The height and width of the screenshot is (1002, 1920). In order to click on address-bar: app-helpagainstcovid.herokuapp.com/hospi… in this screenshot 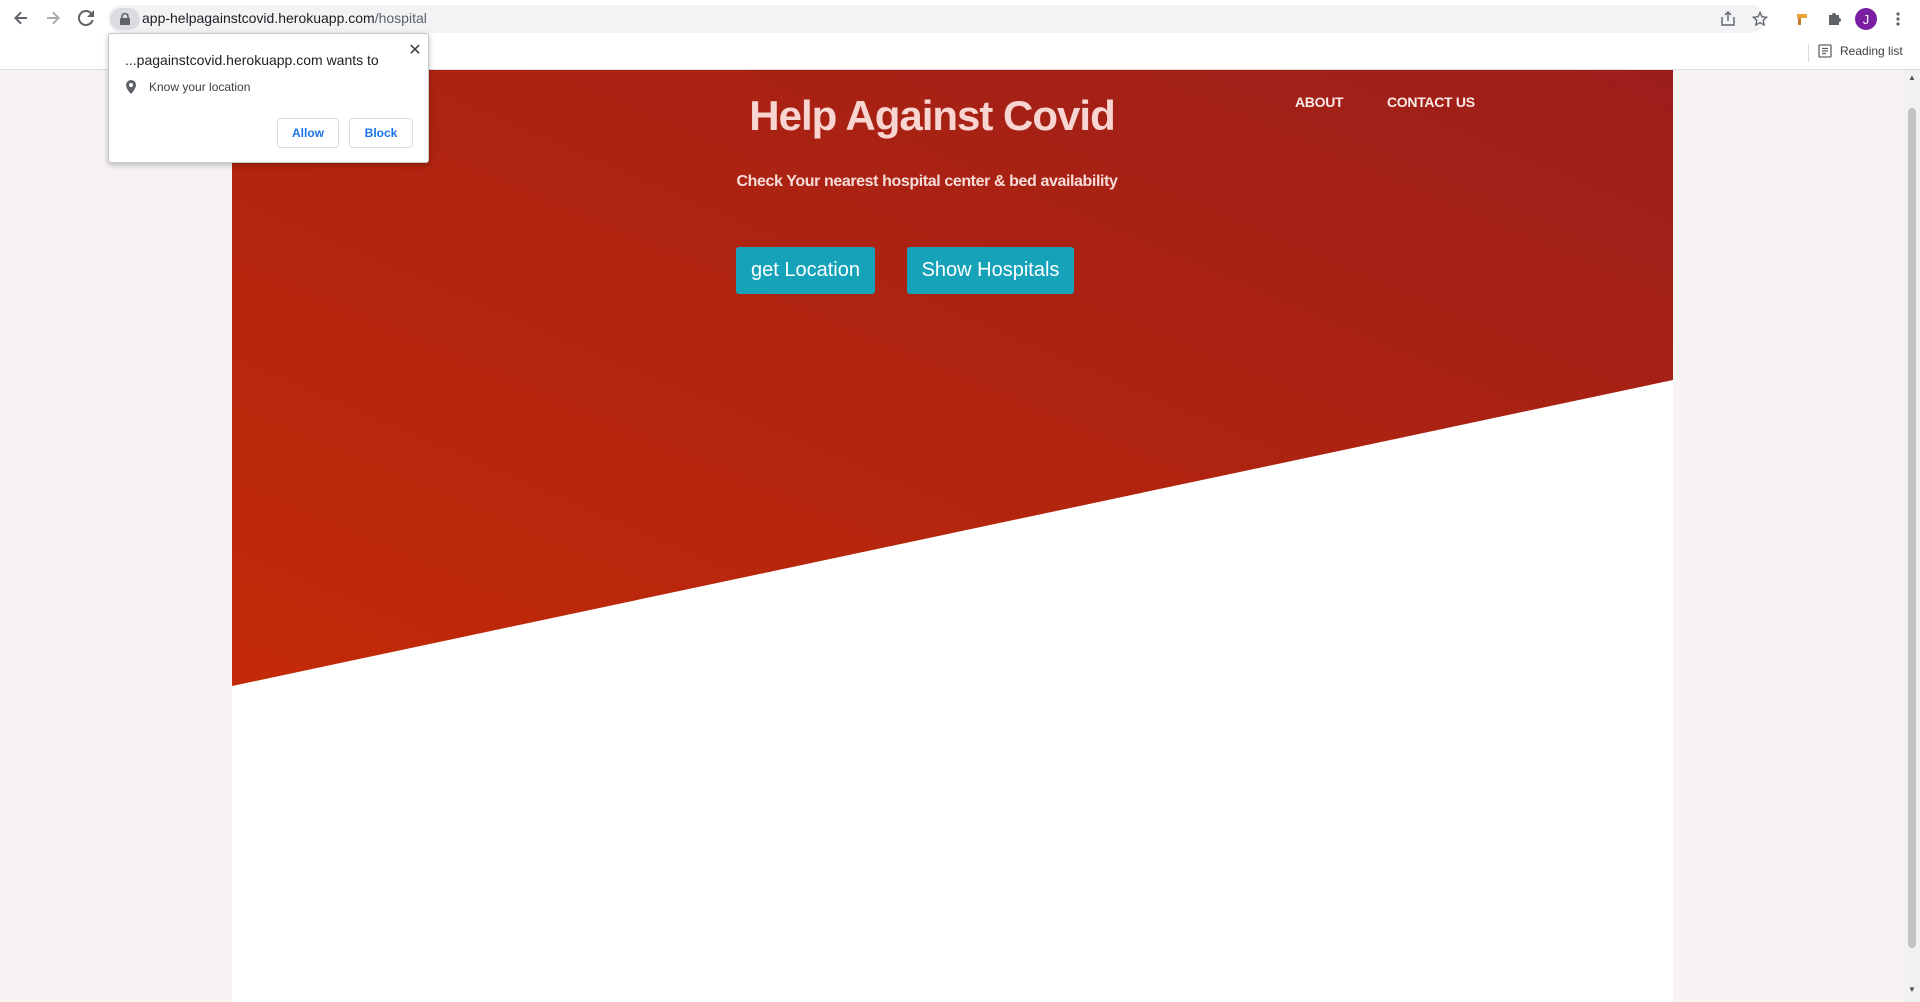, I will do `click(938, 19)`.